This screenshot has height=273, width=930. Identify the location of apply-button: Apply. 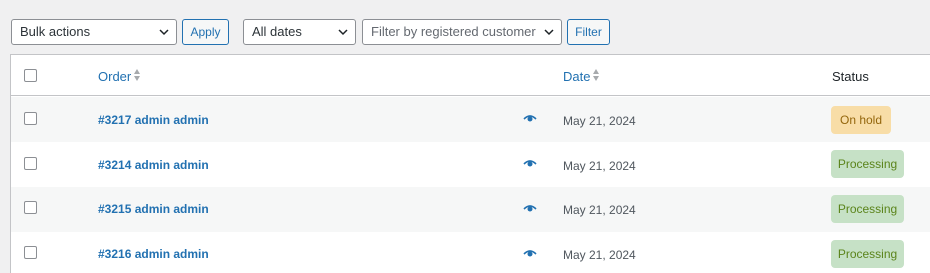
(205, 32).